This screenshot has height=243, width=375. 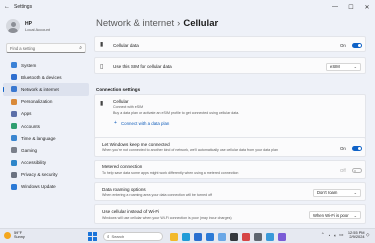 I want to click on sidebar-item-personalization: Personalization, so click(x=46, y=102).